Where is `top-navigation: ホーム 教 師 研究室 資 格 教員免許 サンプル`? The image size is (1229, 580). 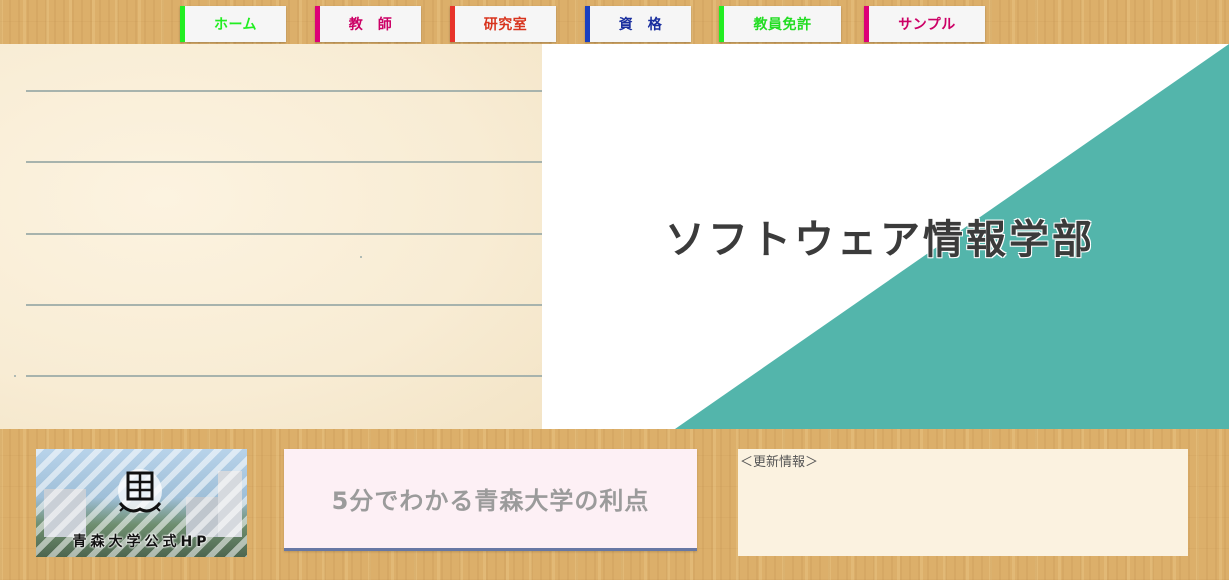 top-navigation: ホーム 教 師 研究室 資 格 教員免許 サンプル is located at coordinates (614, 25).